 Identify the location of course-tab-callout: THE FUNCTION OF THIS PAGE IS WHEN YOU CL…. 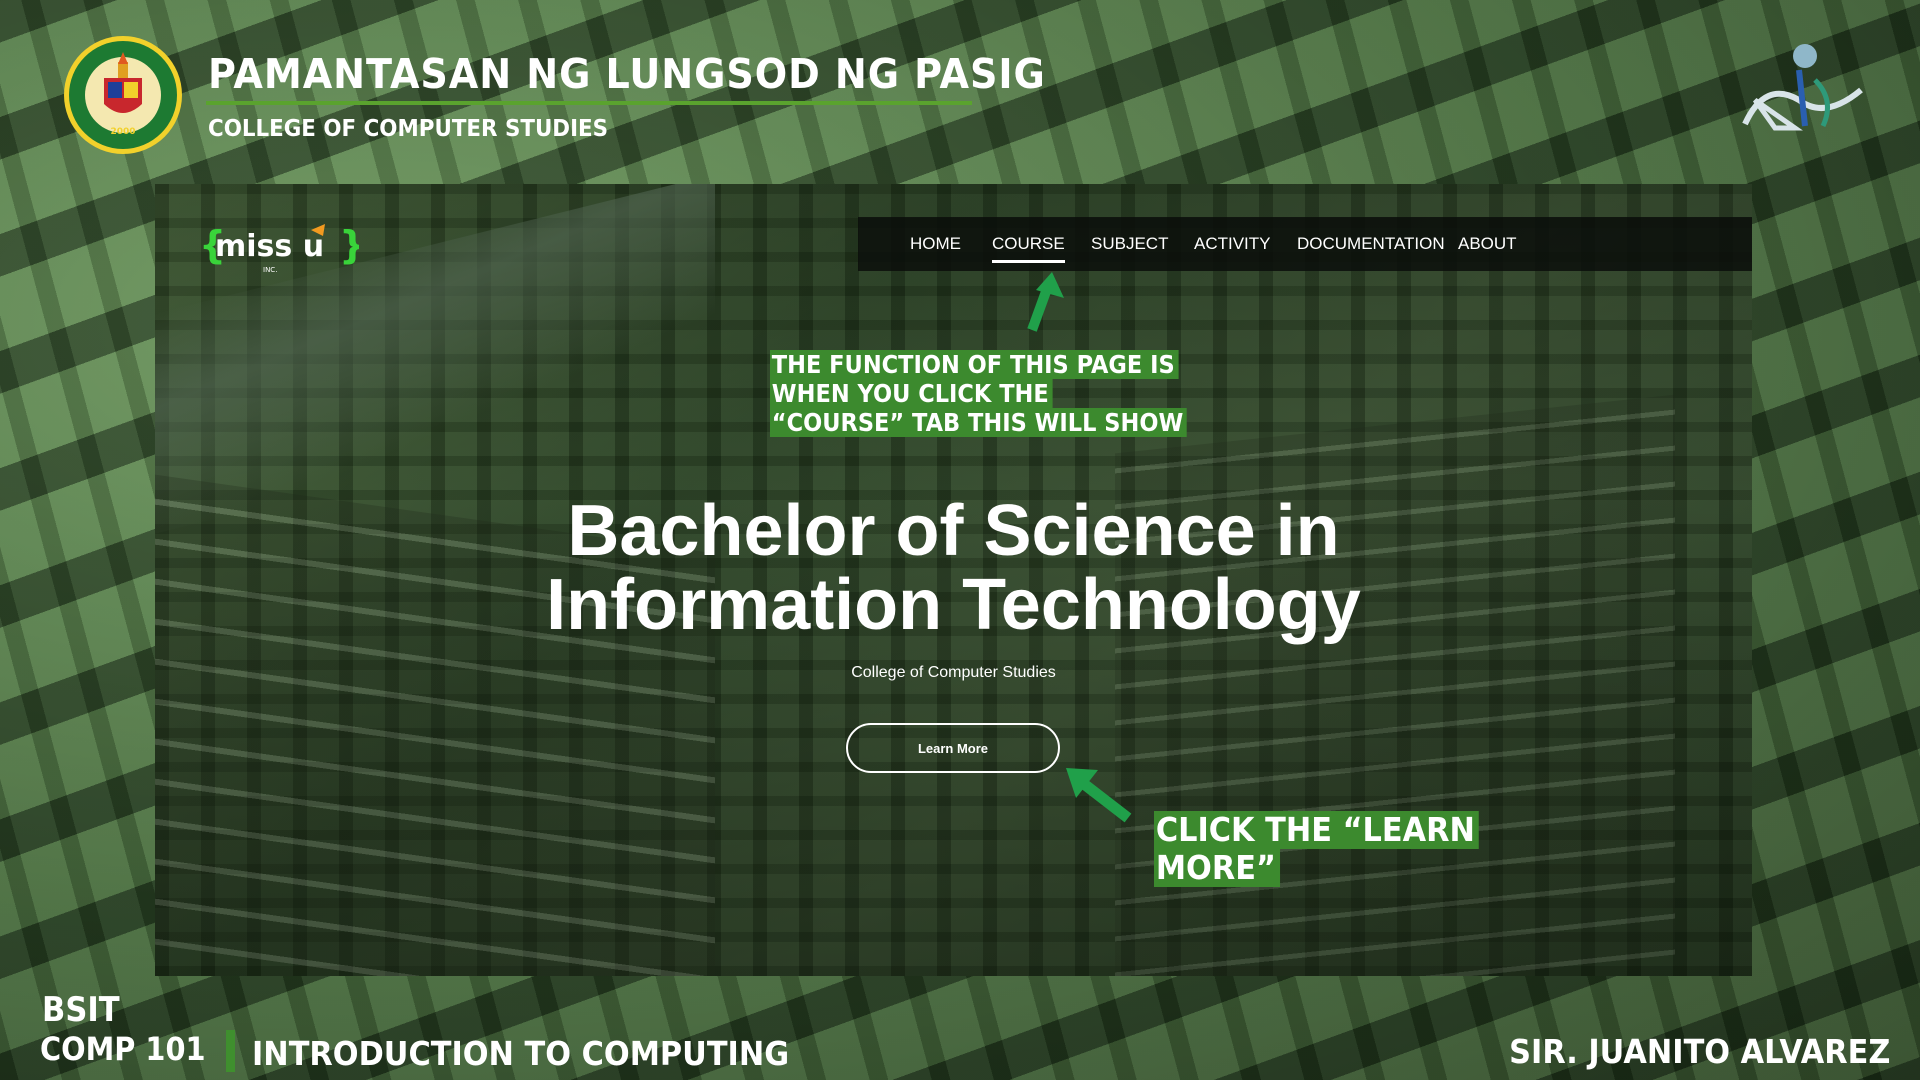
(978, 393).